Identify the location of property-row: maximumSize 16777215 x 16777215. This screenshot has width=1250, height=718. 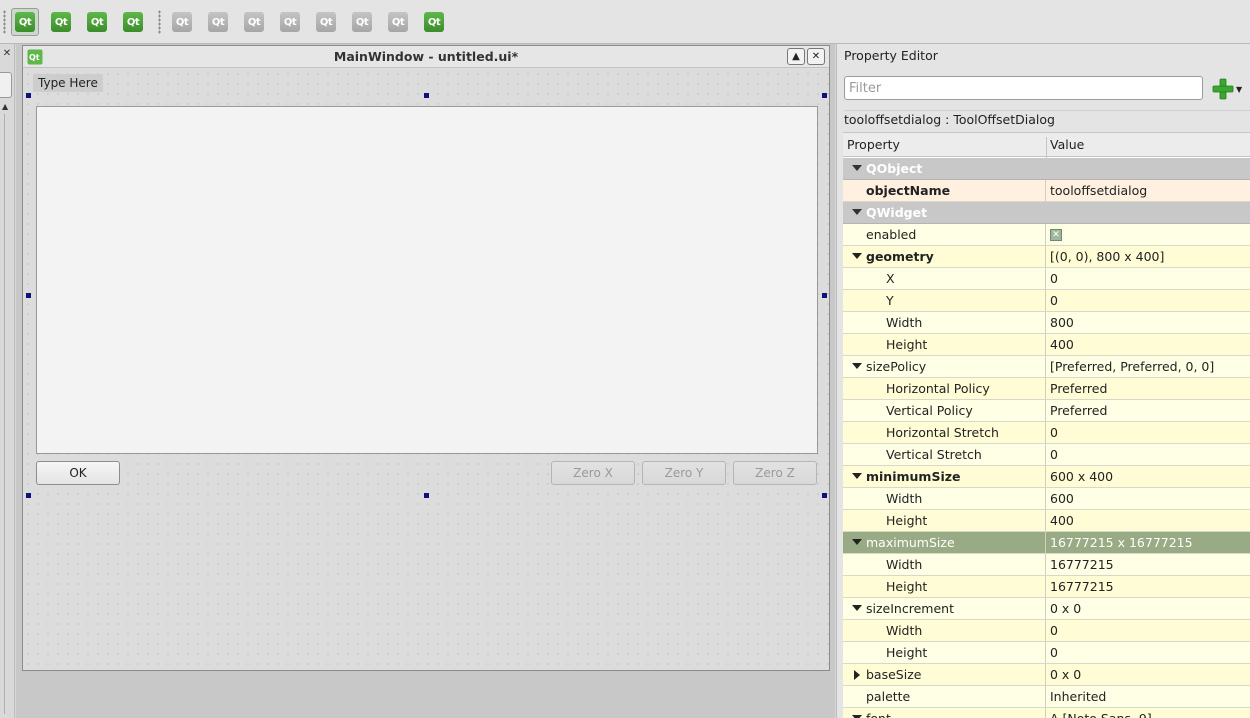
(1046, 543).